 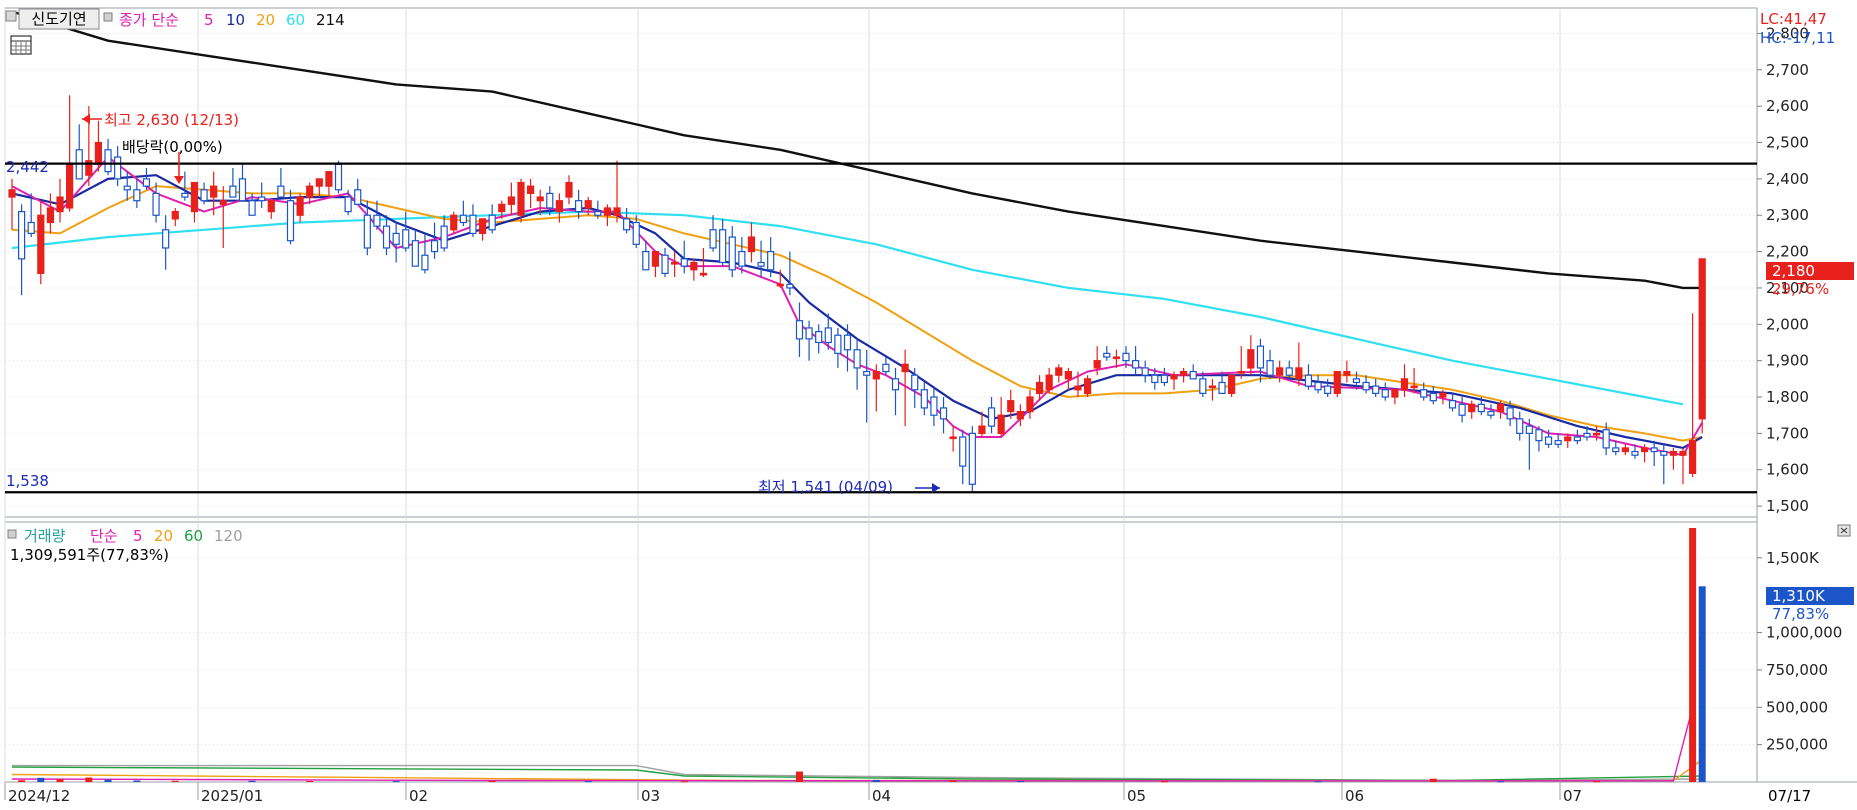 What do you see at coordinates (27, 481) in the screenshot?
I see `ref-low-value: 1,538` at bounding box center [27, 481].